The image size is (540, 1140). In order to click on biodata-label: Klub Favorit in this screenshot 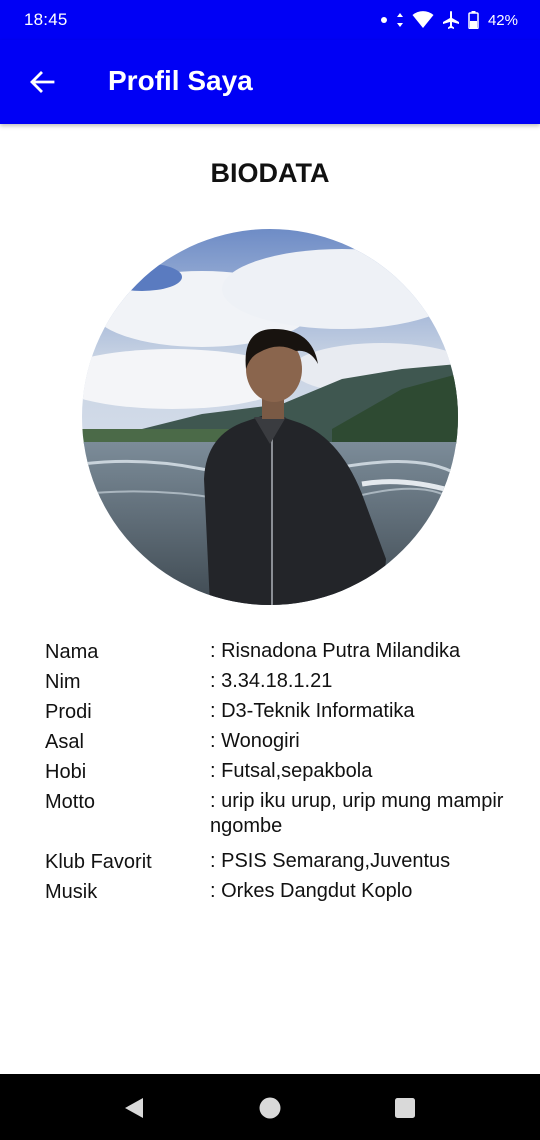, I will do `click(98, 862)`.